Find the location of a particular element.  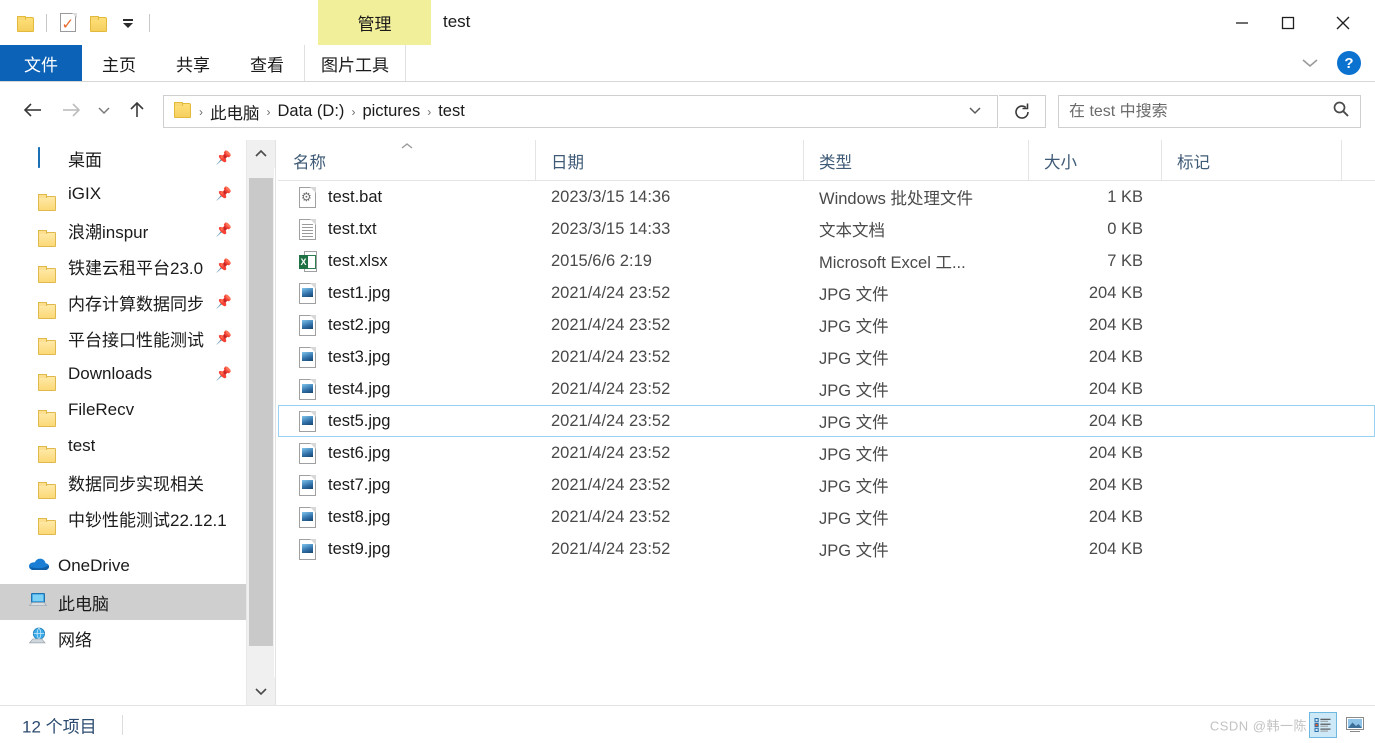

sidebar-item-onedrive: OneDrive is located at coordinates (123, 566).